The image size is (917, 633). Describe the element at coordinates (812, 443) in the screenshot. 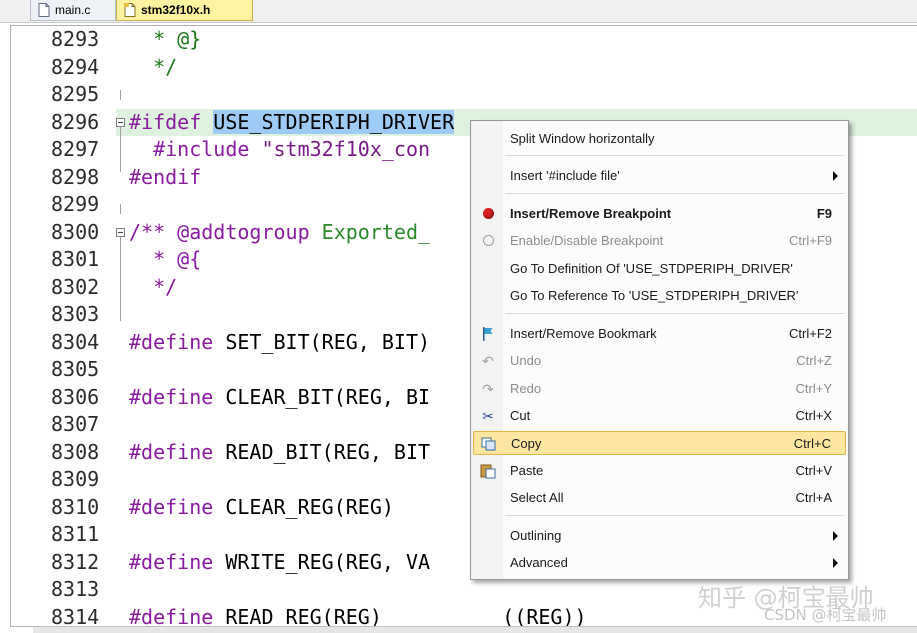

I see `menu-item-shortcut: Ctrl+C` at that location.